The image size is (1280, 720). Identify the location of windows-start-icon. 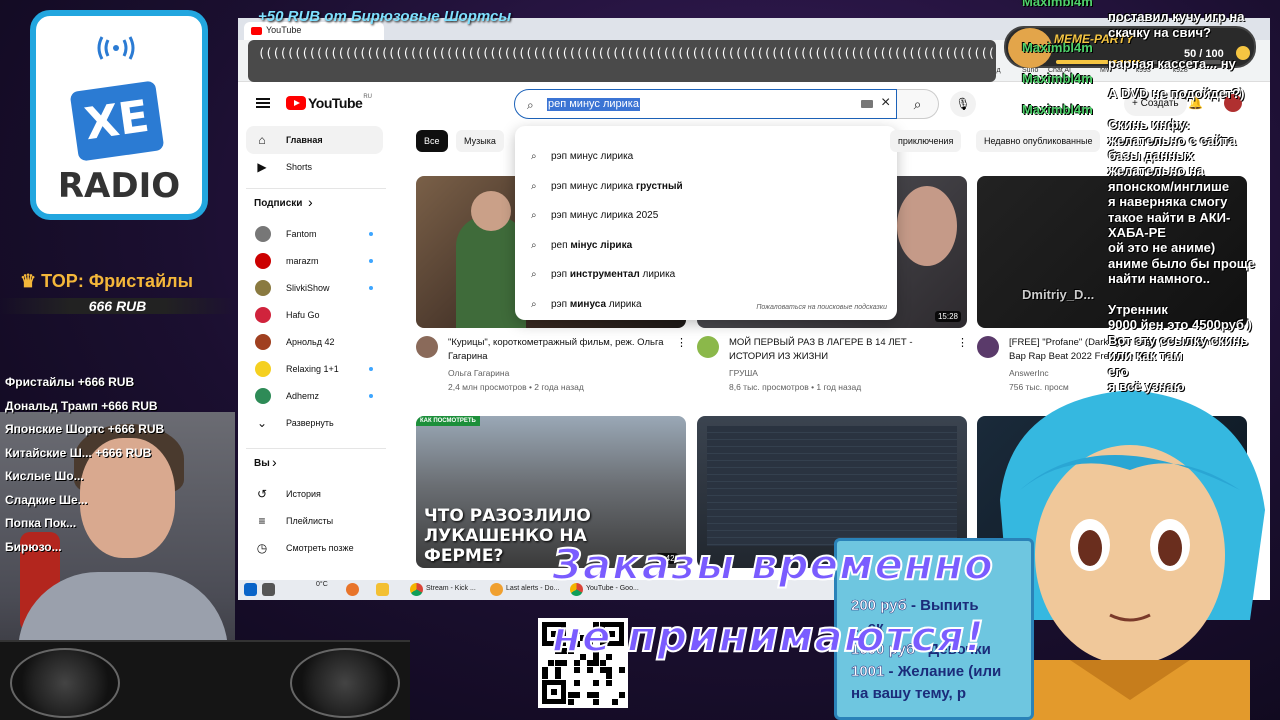
(250, 589).